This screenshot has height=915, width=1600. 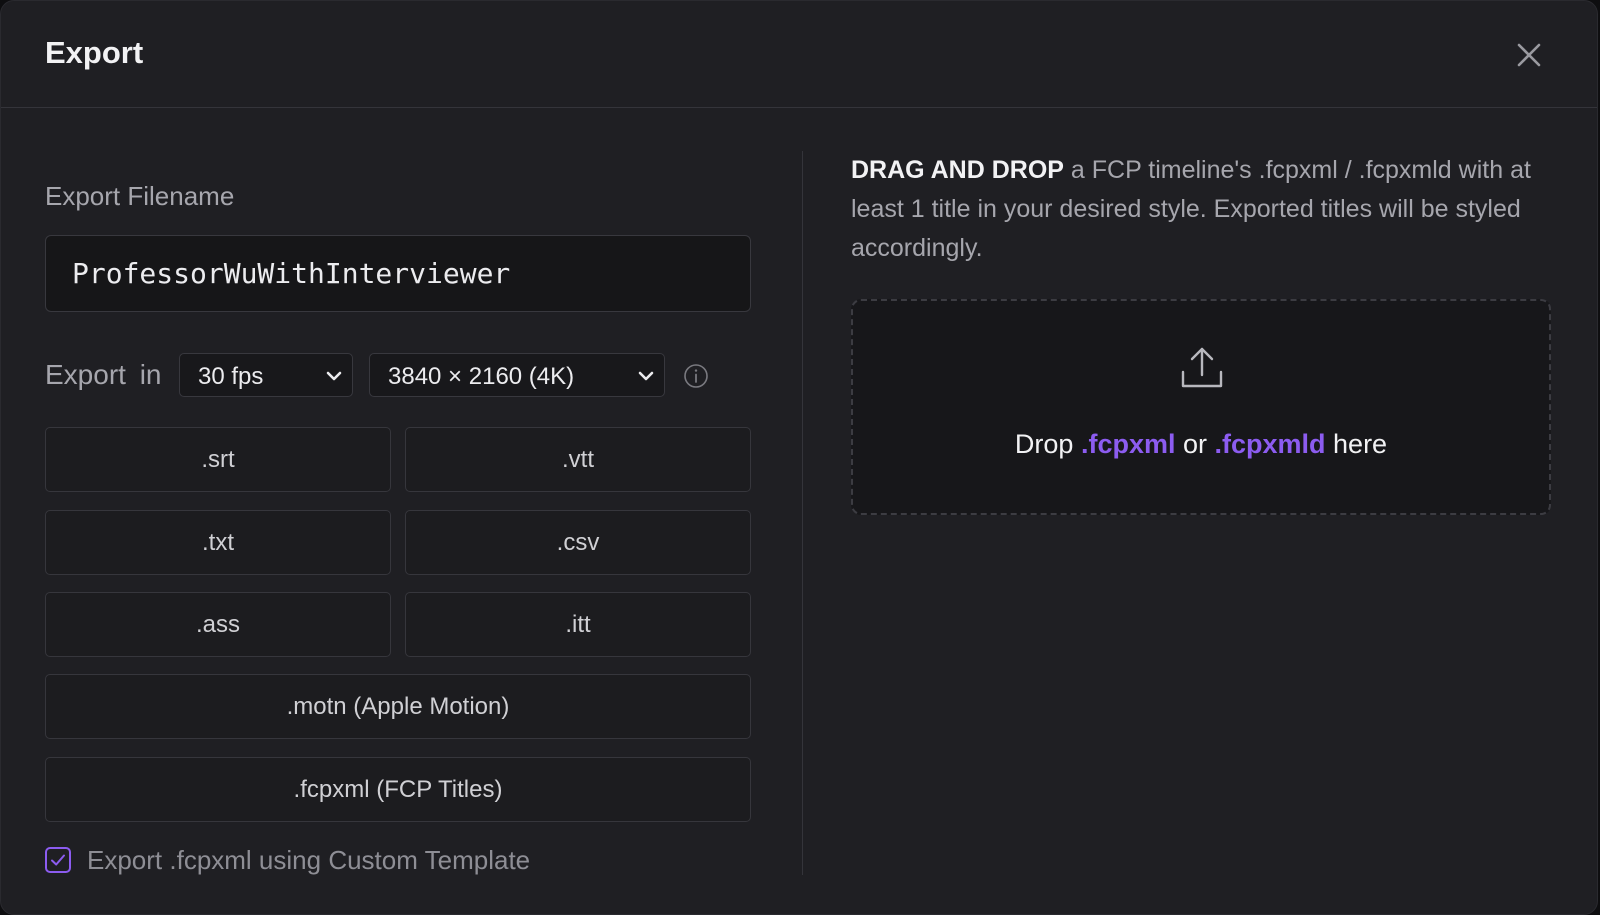 I want to click on custom-template-option: Export .fcpxml using Custom Template, so click(x=398, y=860).